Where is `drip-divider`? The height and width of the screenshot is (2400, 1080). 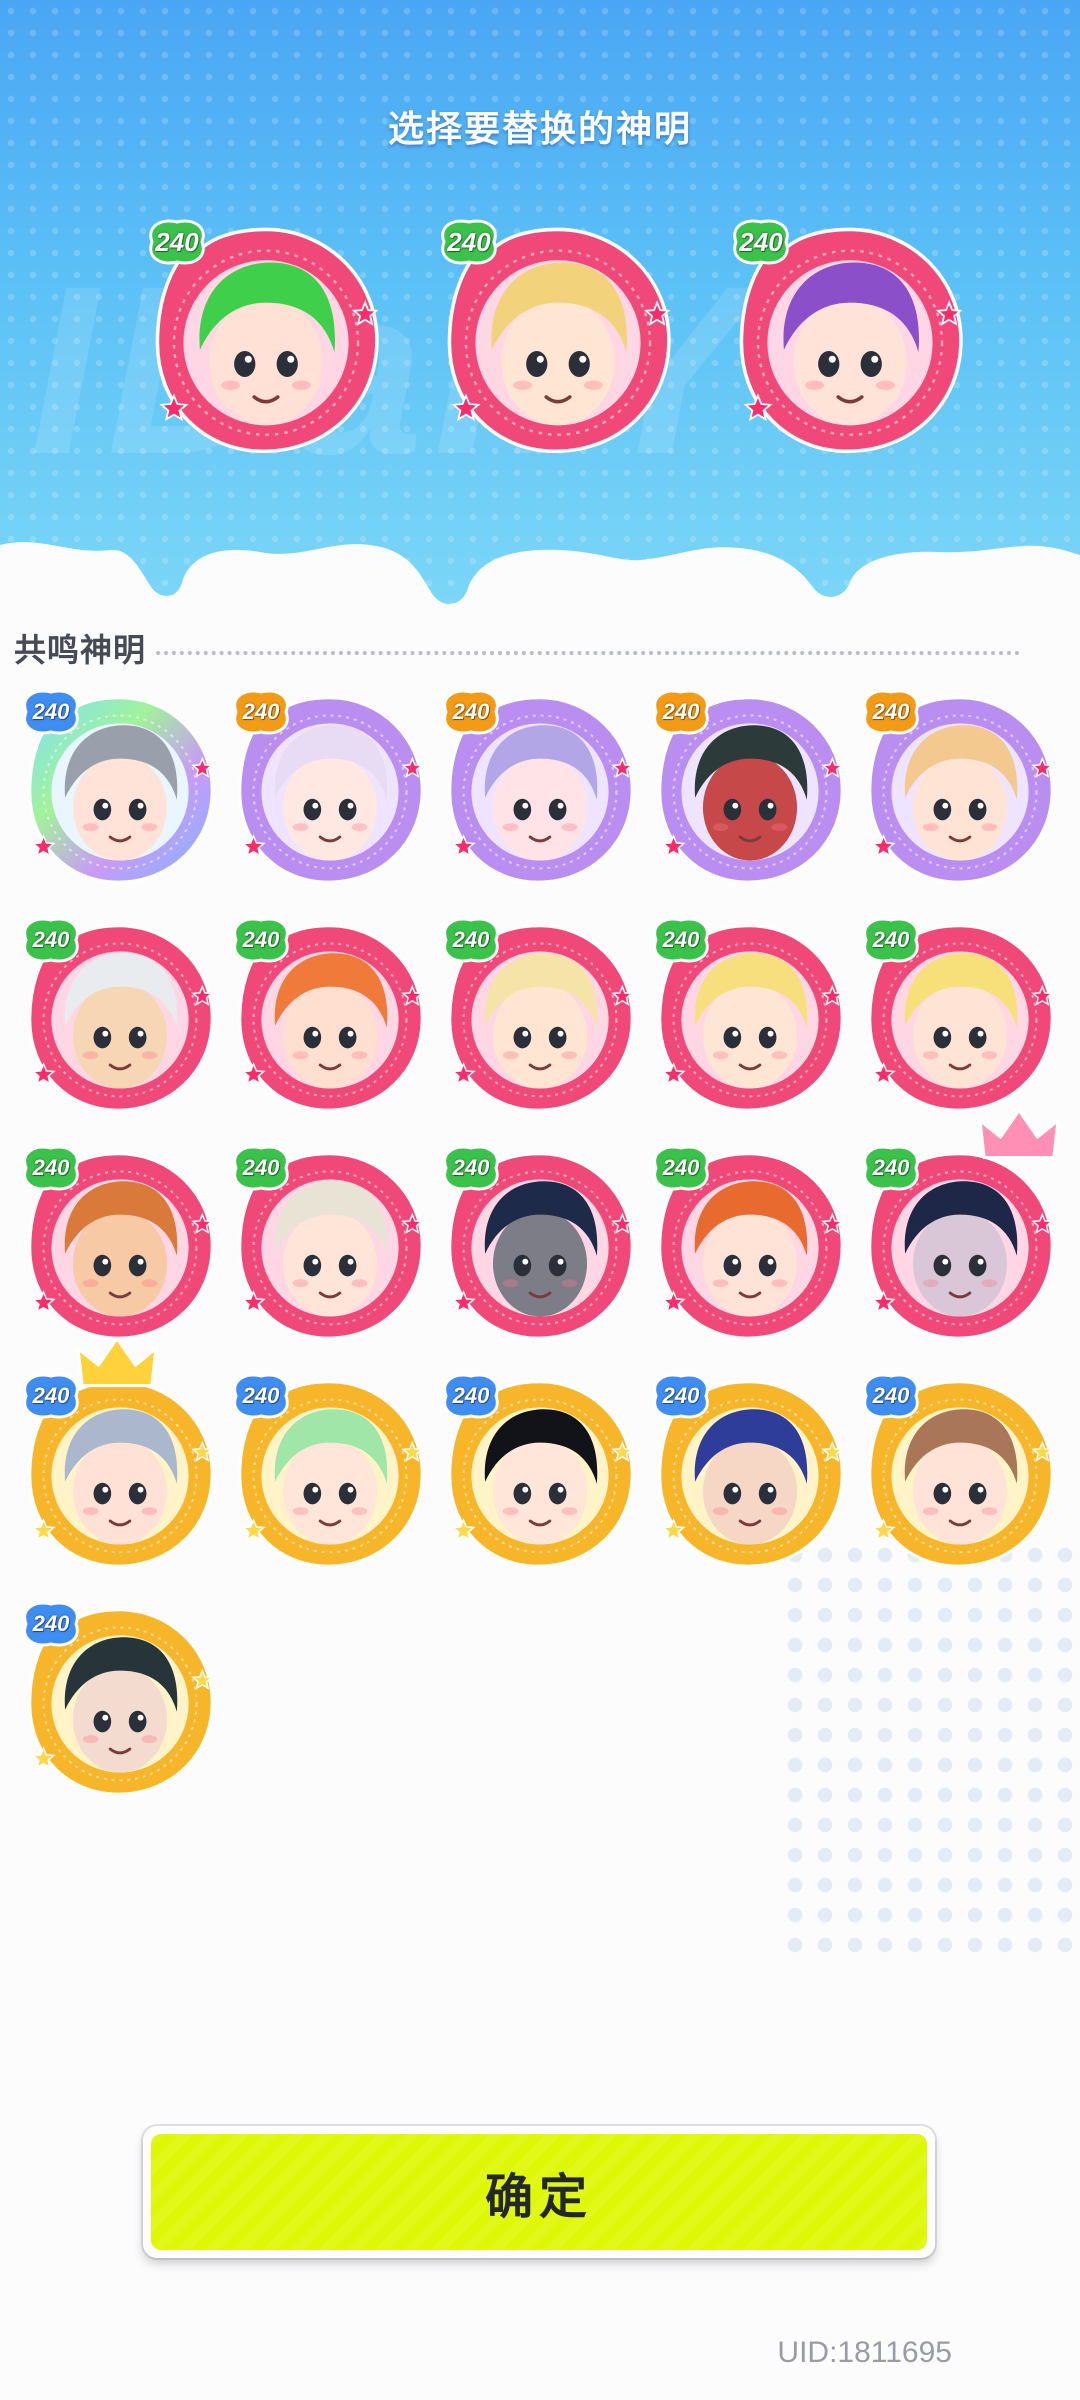
drip-divider is located at coordinates (540, 591).